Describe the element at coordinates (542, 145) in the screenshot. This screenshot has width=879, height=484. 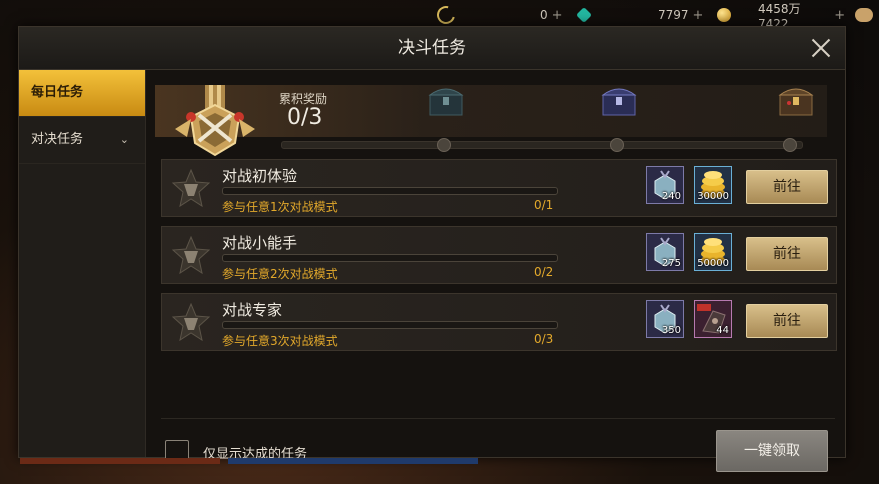
I see `accumulated-progress-bar` at that location.